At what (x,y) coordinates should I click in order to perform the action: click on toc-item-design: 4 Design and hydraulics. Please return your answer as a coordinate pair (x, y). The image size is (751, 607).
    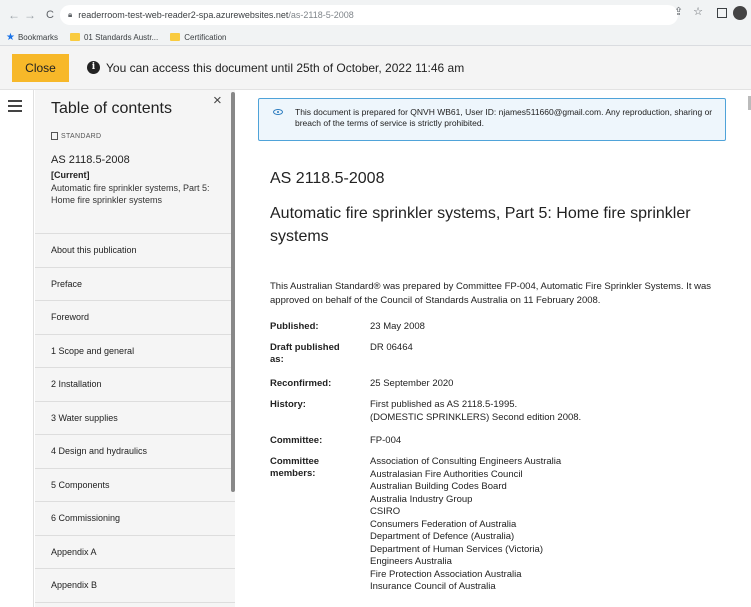
    Looking at the image, I should click on (135, 452).